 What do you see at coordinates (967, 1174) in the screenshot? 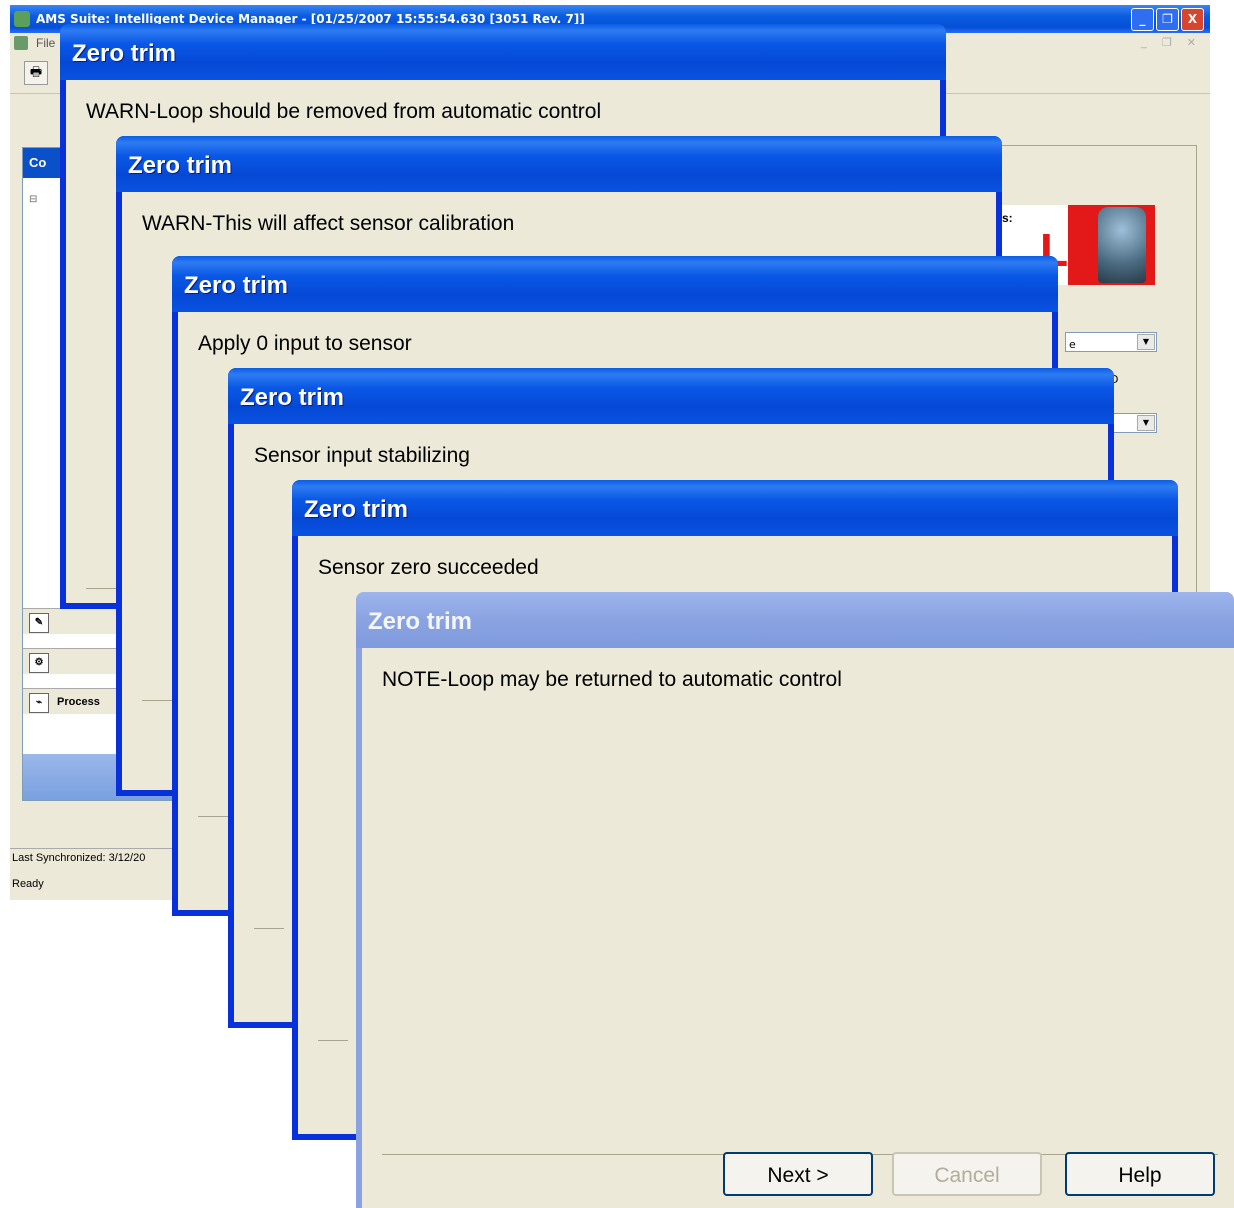
I see `cancel-button: Cancel` at bounding box center [967, 1174].